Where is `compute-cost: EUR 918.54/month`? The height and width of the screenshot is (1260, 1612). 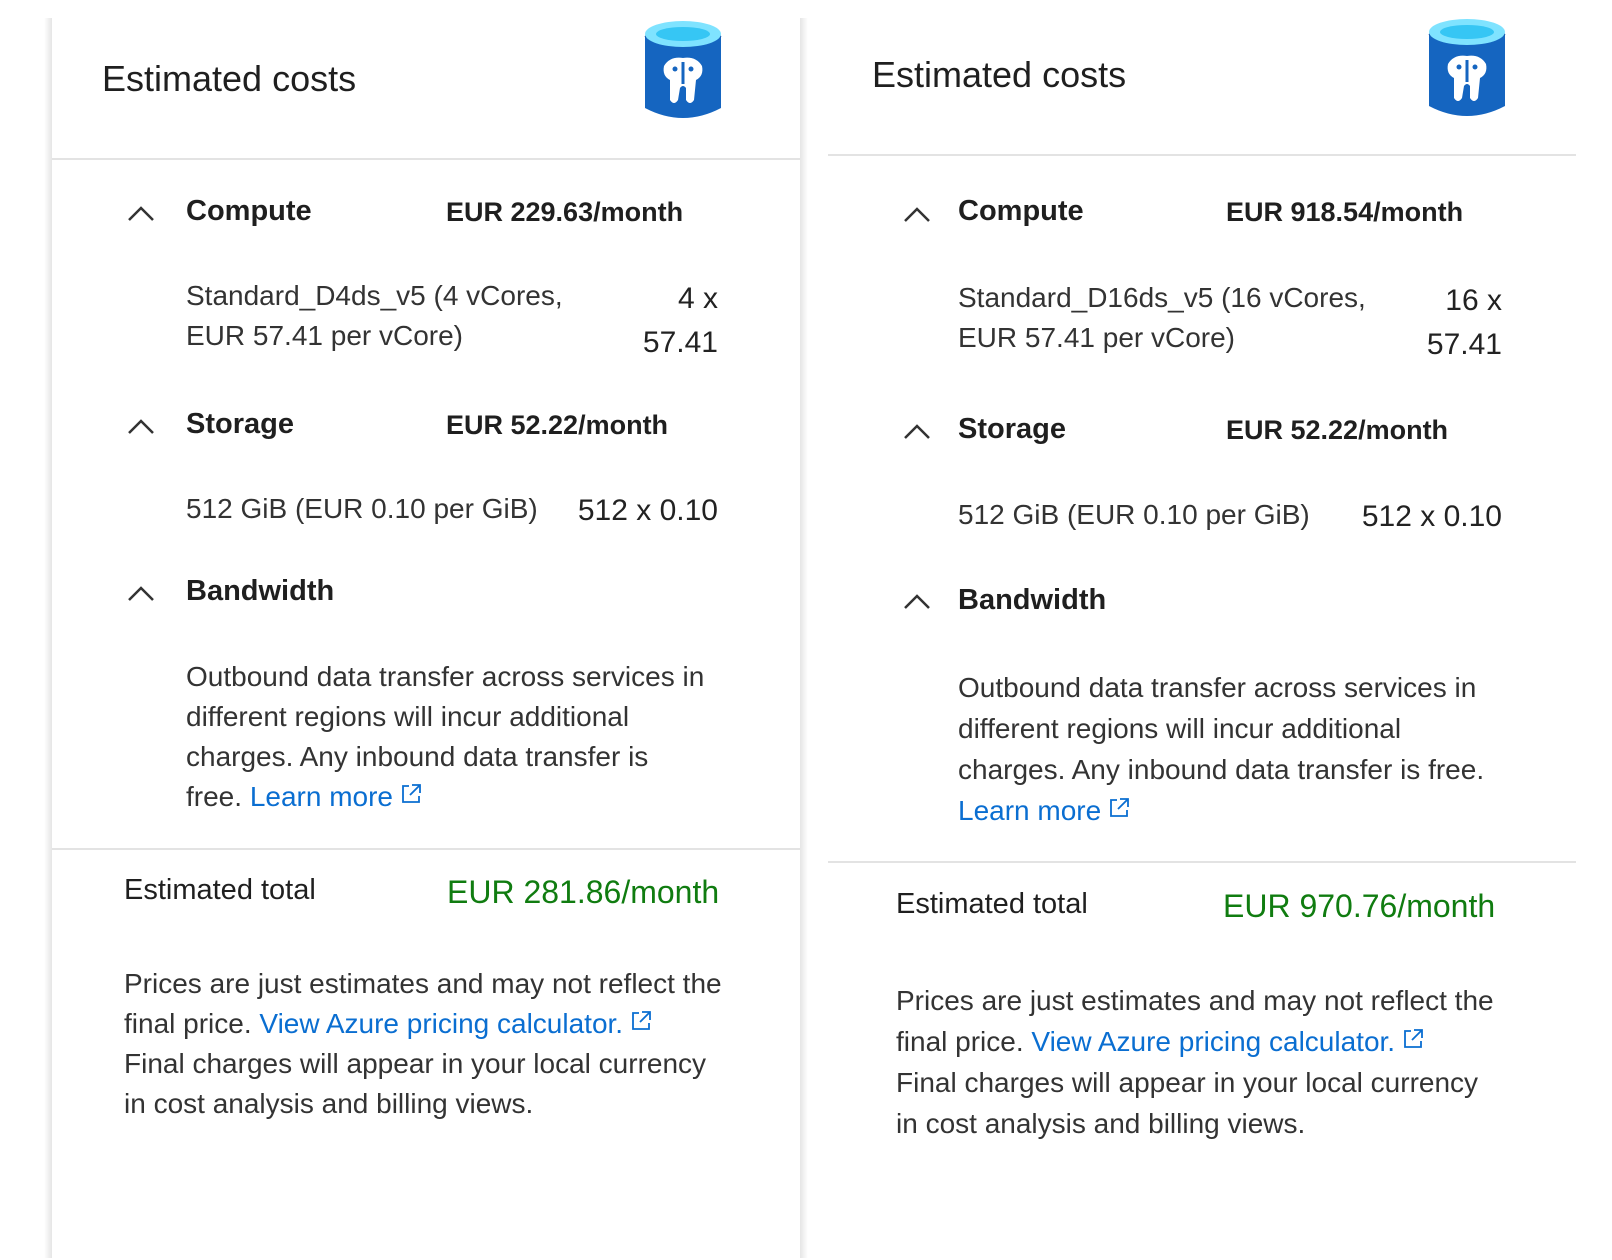
compute-cost: EUR 918.54/month is located at coordinates (1345, 212).